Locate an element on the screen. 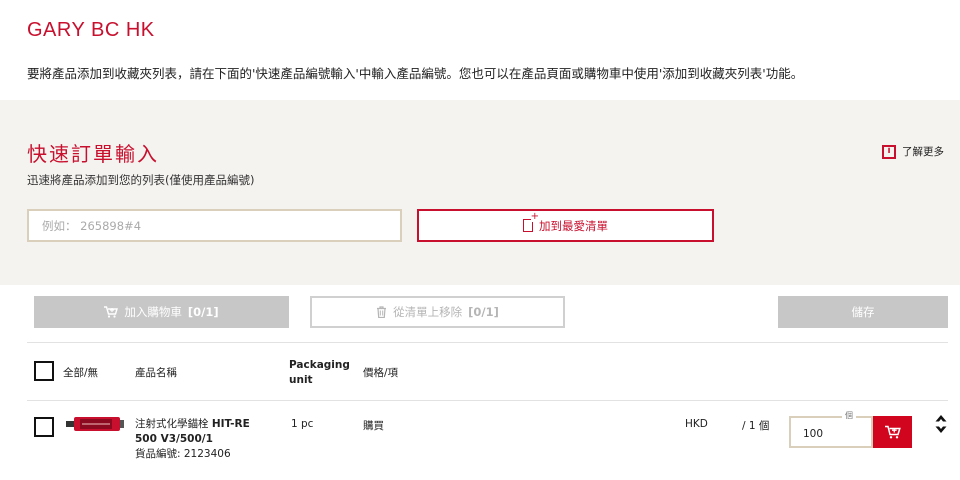 The image size is (960, 480). remove-from-list-button: 從清單上移除 [0/1] is located at coordinates (437, 312).